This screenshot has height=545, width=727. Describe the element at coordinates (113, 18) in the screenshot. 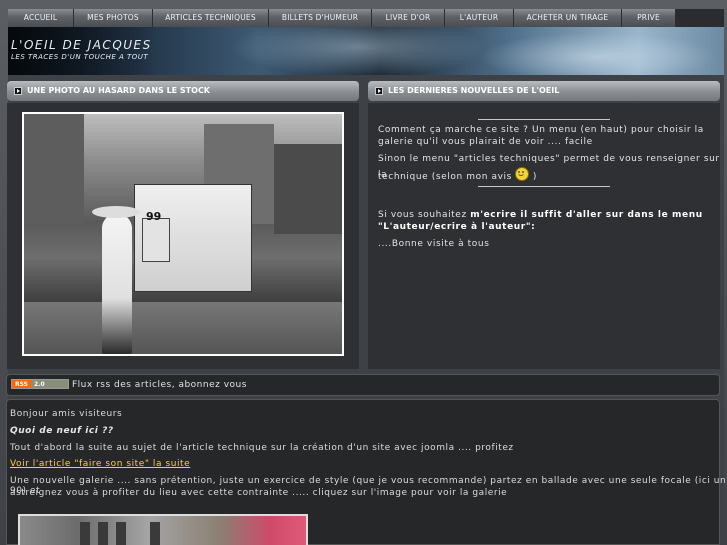

I see `nav-mes-photos: MES PHOTOS` at that location.